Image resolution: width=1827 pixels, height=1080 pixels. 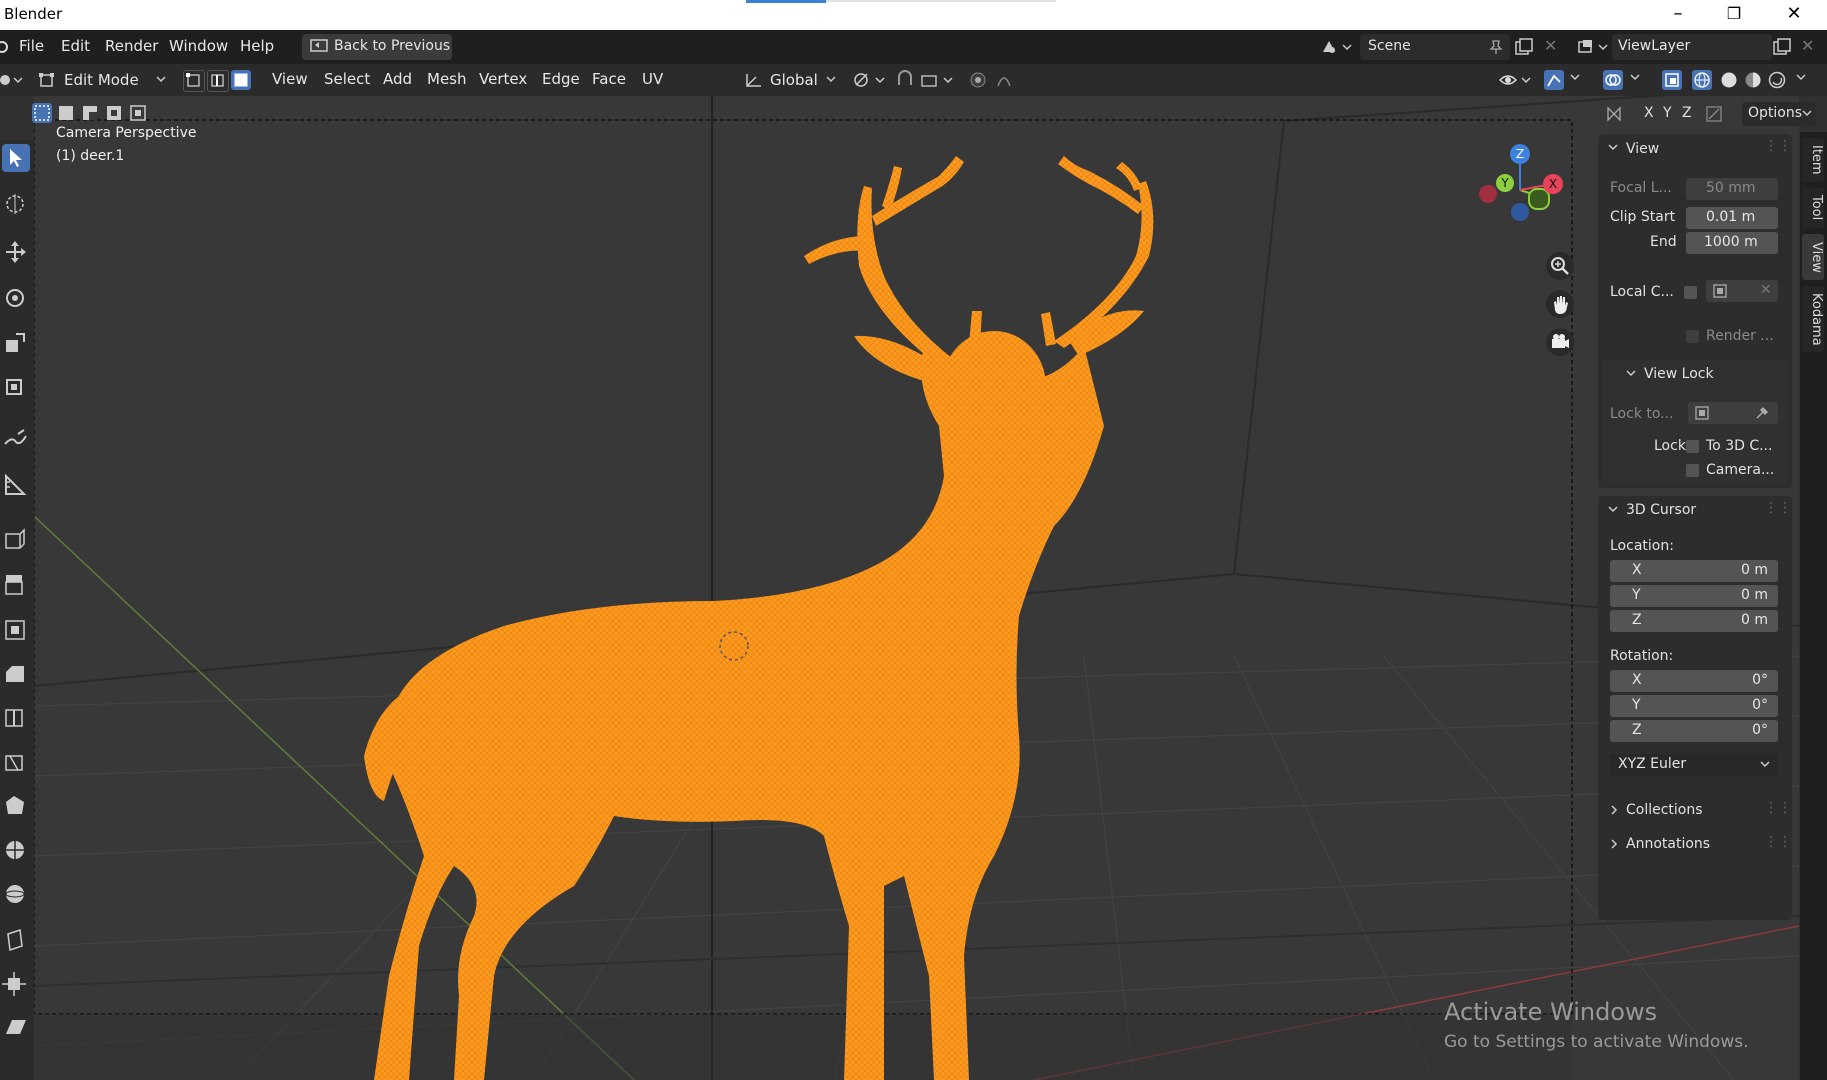 I want to click on pivot-point-icon, so click(x=870, y=80).